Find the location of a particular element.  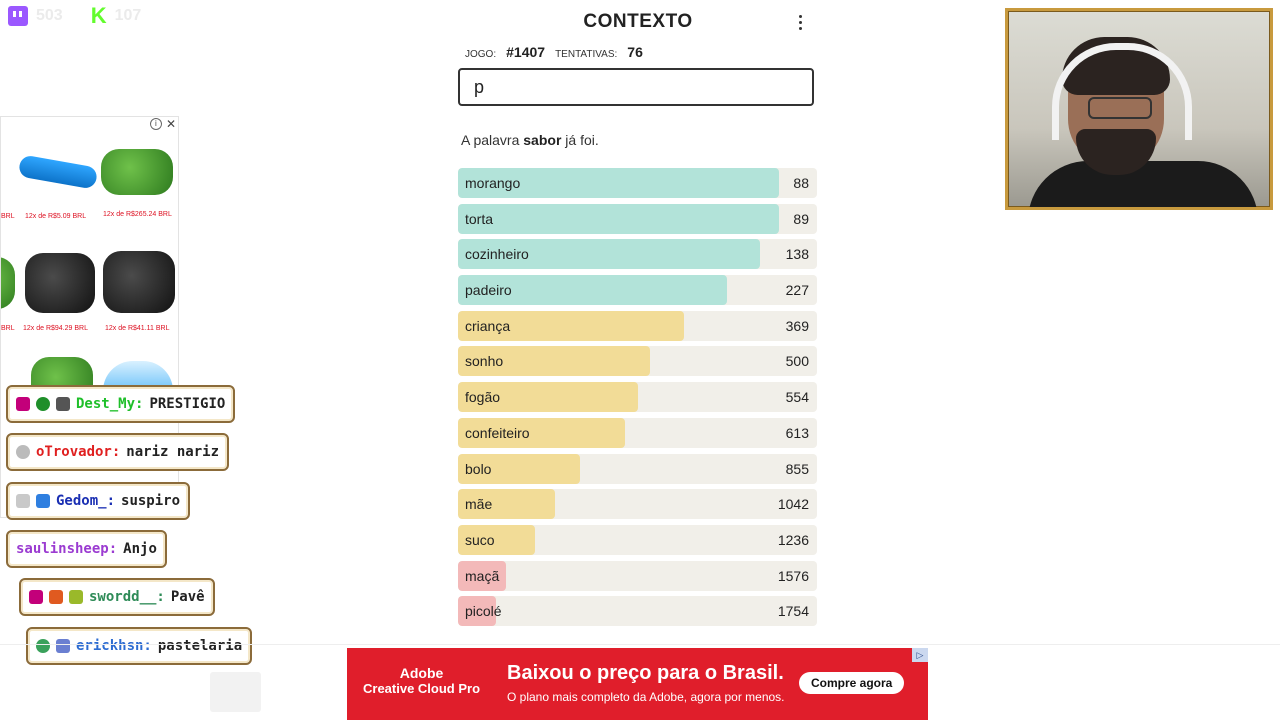

guess-rank: 88 is located at coordinates (801, 183).